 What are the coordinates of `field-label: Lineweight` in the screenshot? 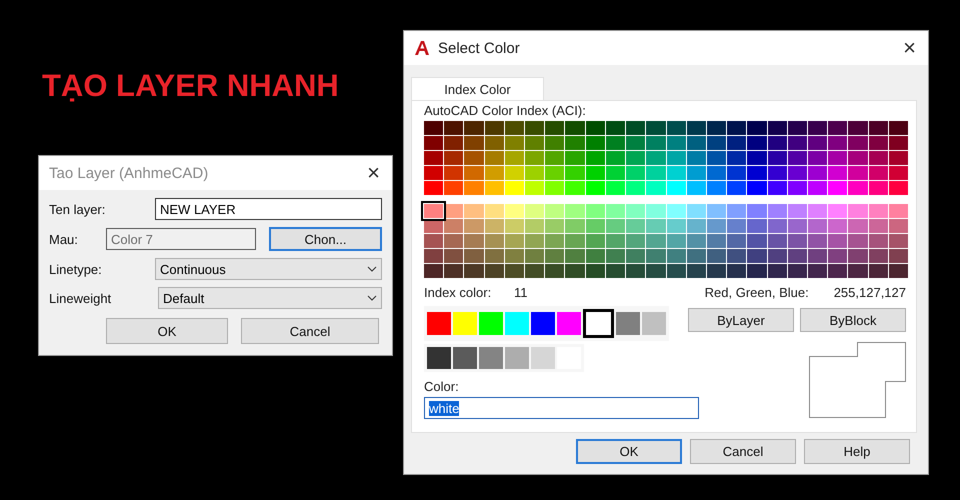 It's located at (80, 298).